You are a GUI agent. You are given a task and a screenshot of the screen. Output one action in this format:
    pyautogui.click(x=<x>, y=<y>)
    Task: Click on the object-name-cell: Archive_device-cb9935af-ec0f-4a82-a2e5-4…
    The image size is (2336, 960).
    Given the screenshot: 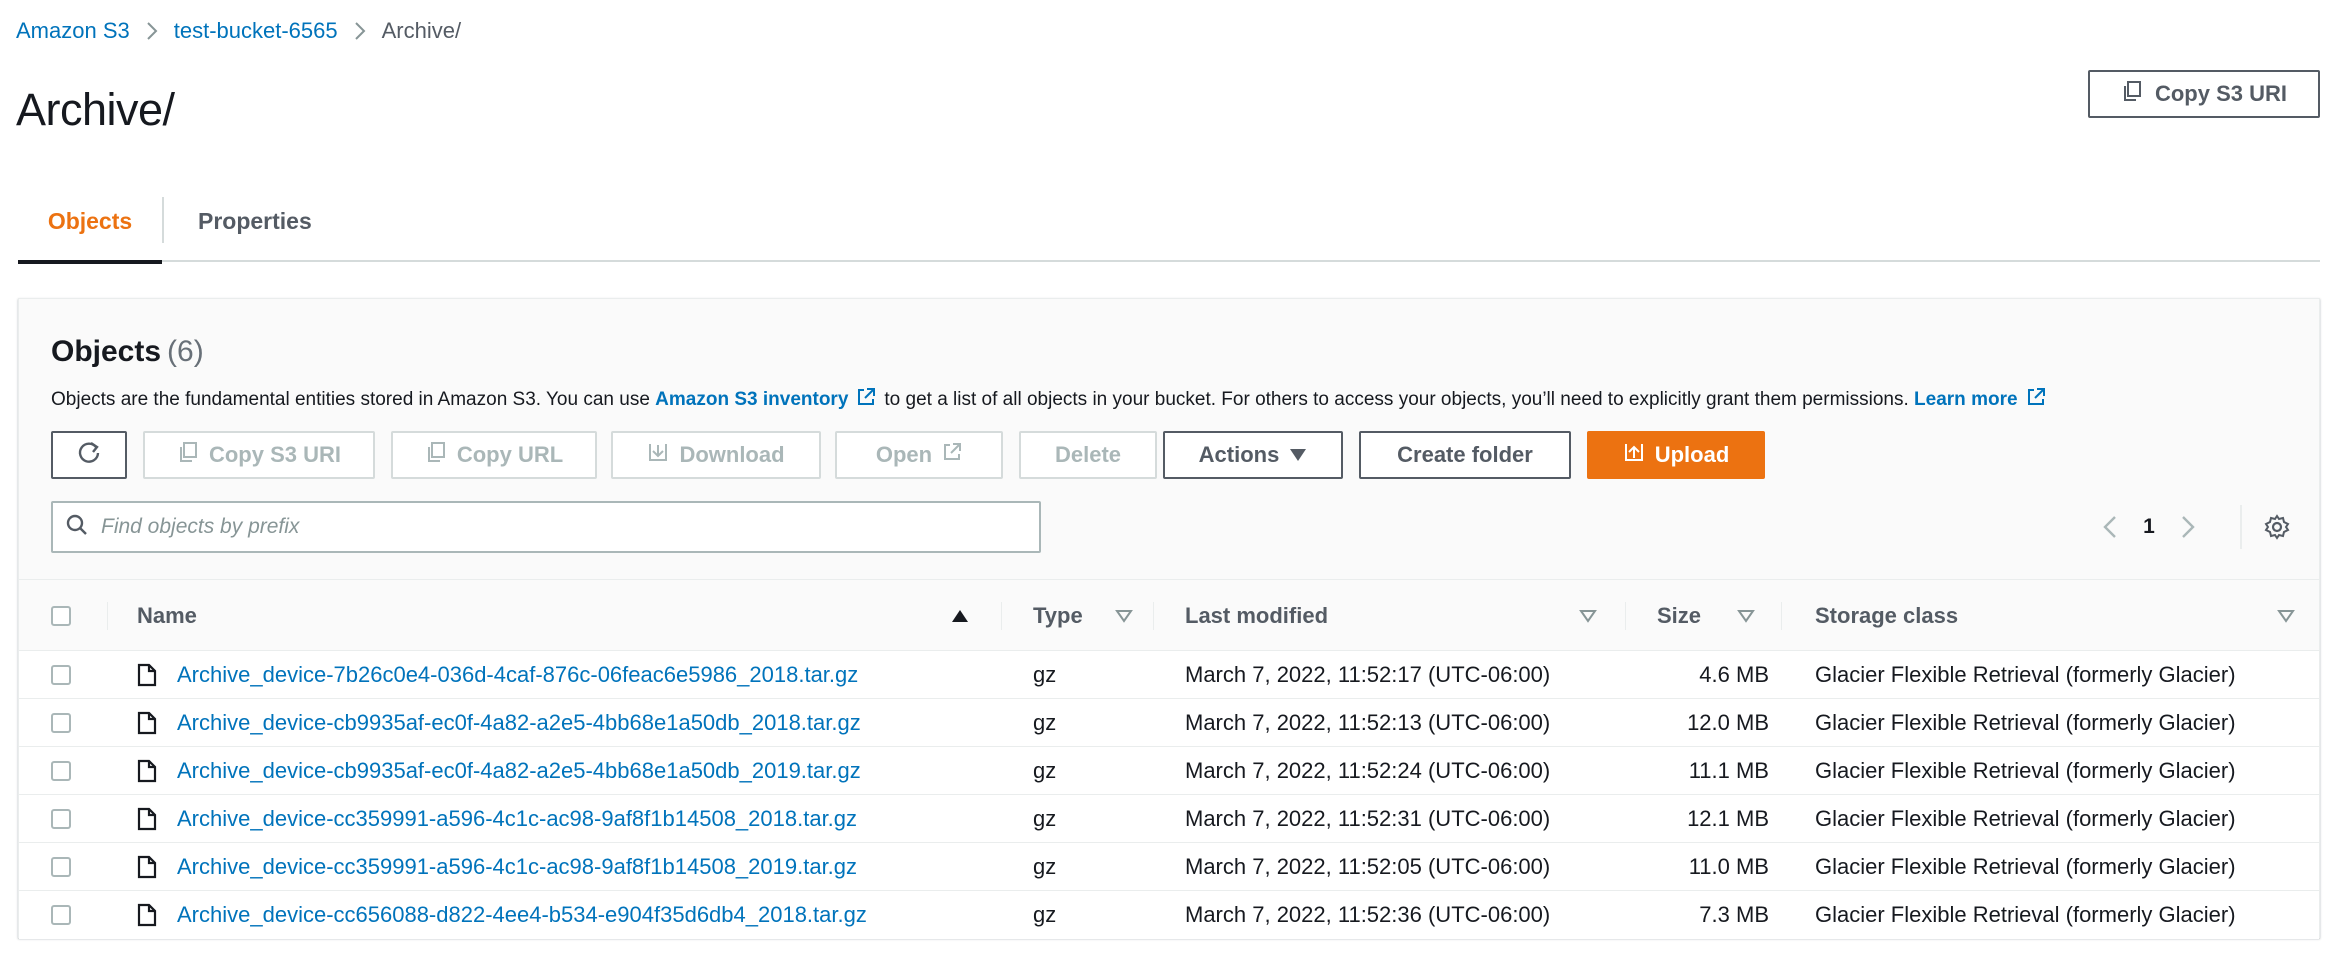 What is the action you would take?
    pyautogui.click(x=519, y=771)
    